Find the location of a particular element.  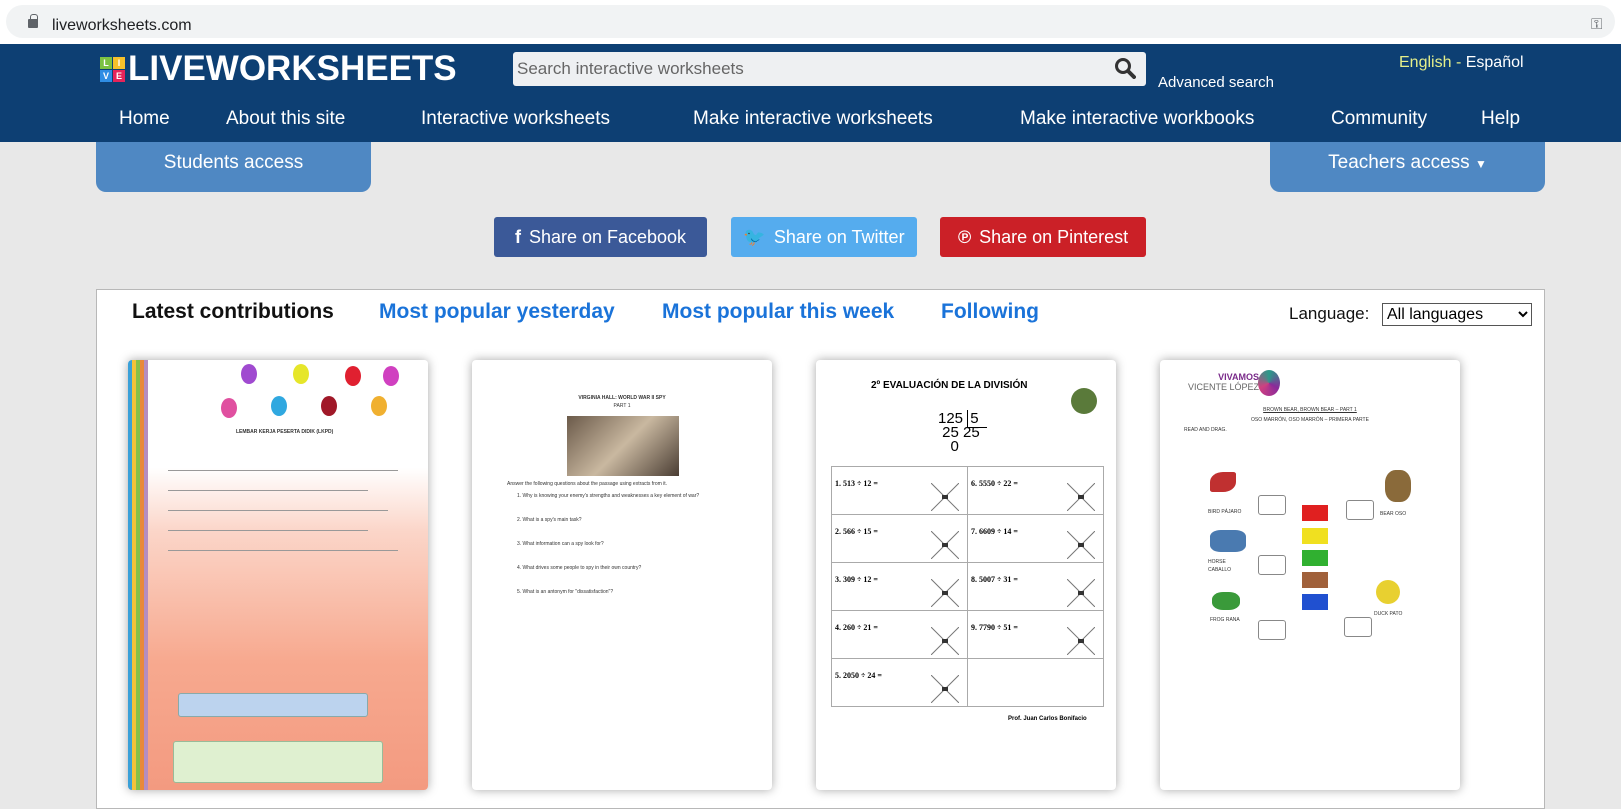

lock-icon is located at coordinates (33, 21).